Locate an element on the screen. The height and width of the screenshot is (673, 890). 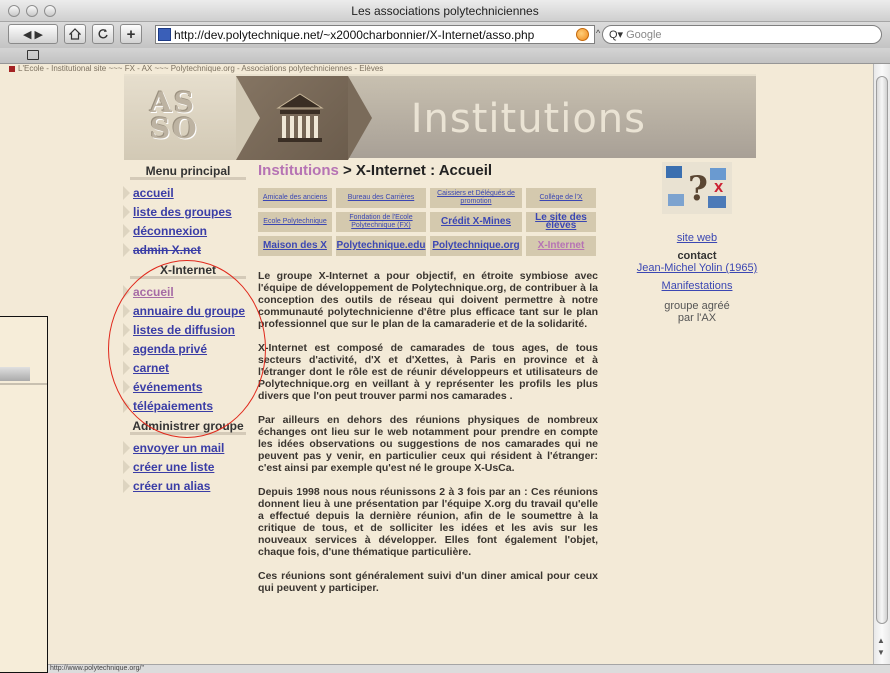
nav-item-liste-groupes: liste des groupes is located at coordinates (184, 211).